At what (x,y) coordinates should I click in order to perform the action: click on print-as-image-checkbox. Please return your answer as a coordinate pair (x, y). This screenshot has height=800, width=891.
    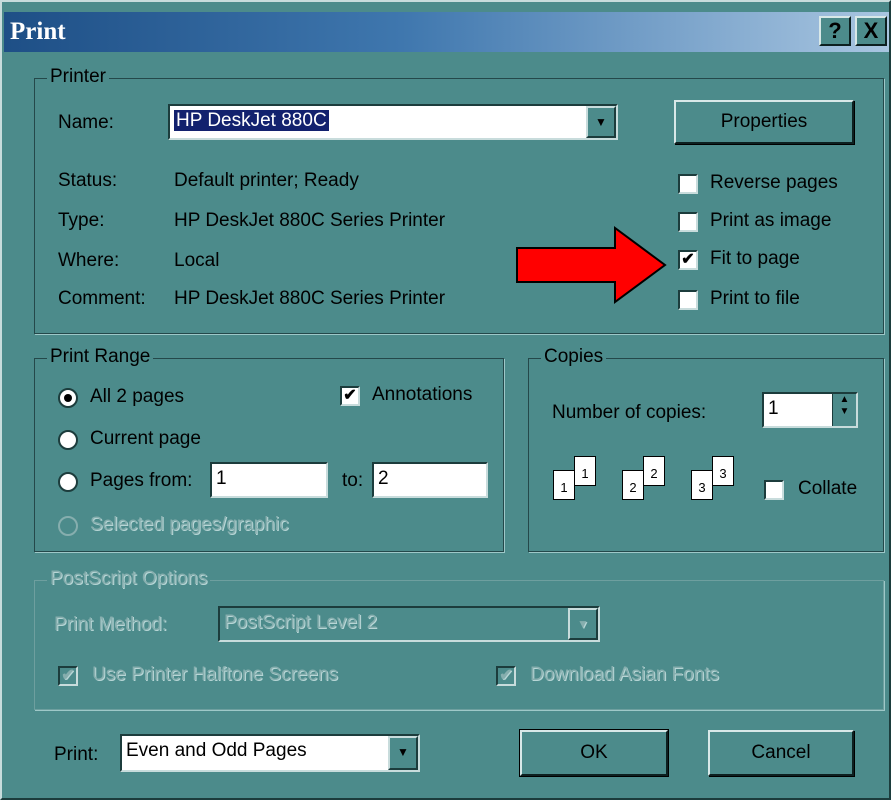
    Looking at the image, I should click on (688, 222).